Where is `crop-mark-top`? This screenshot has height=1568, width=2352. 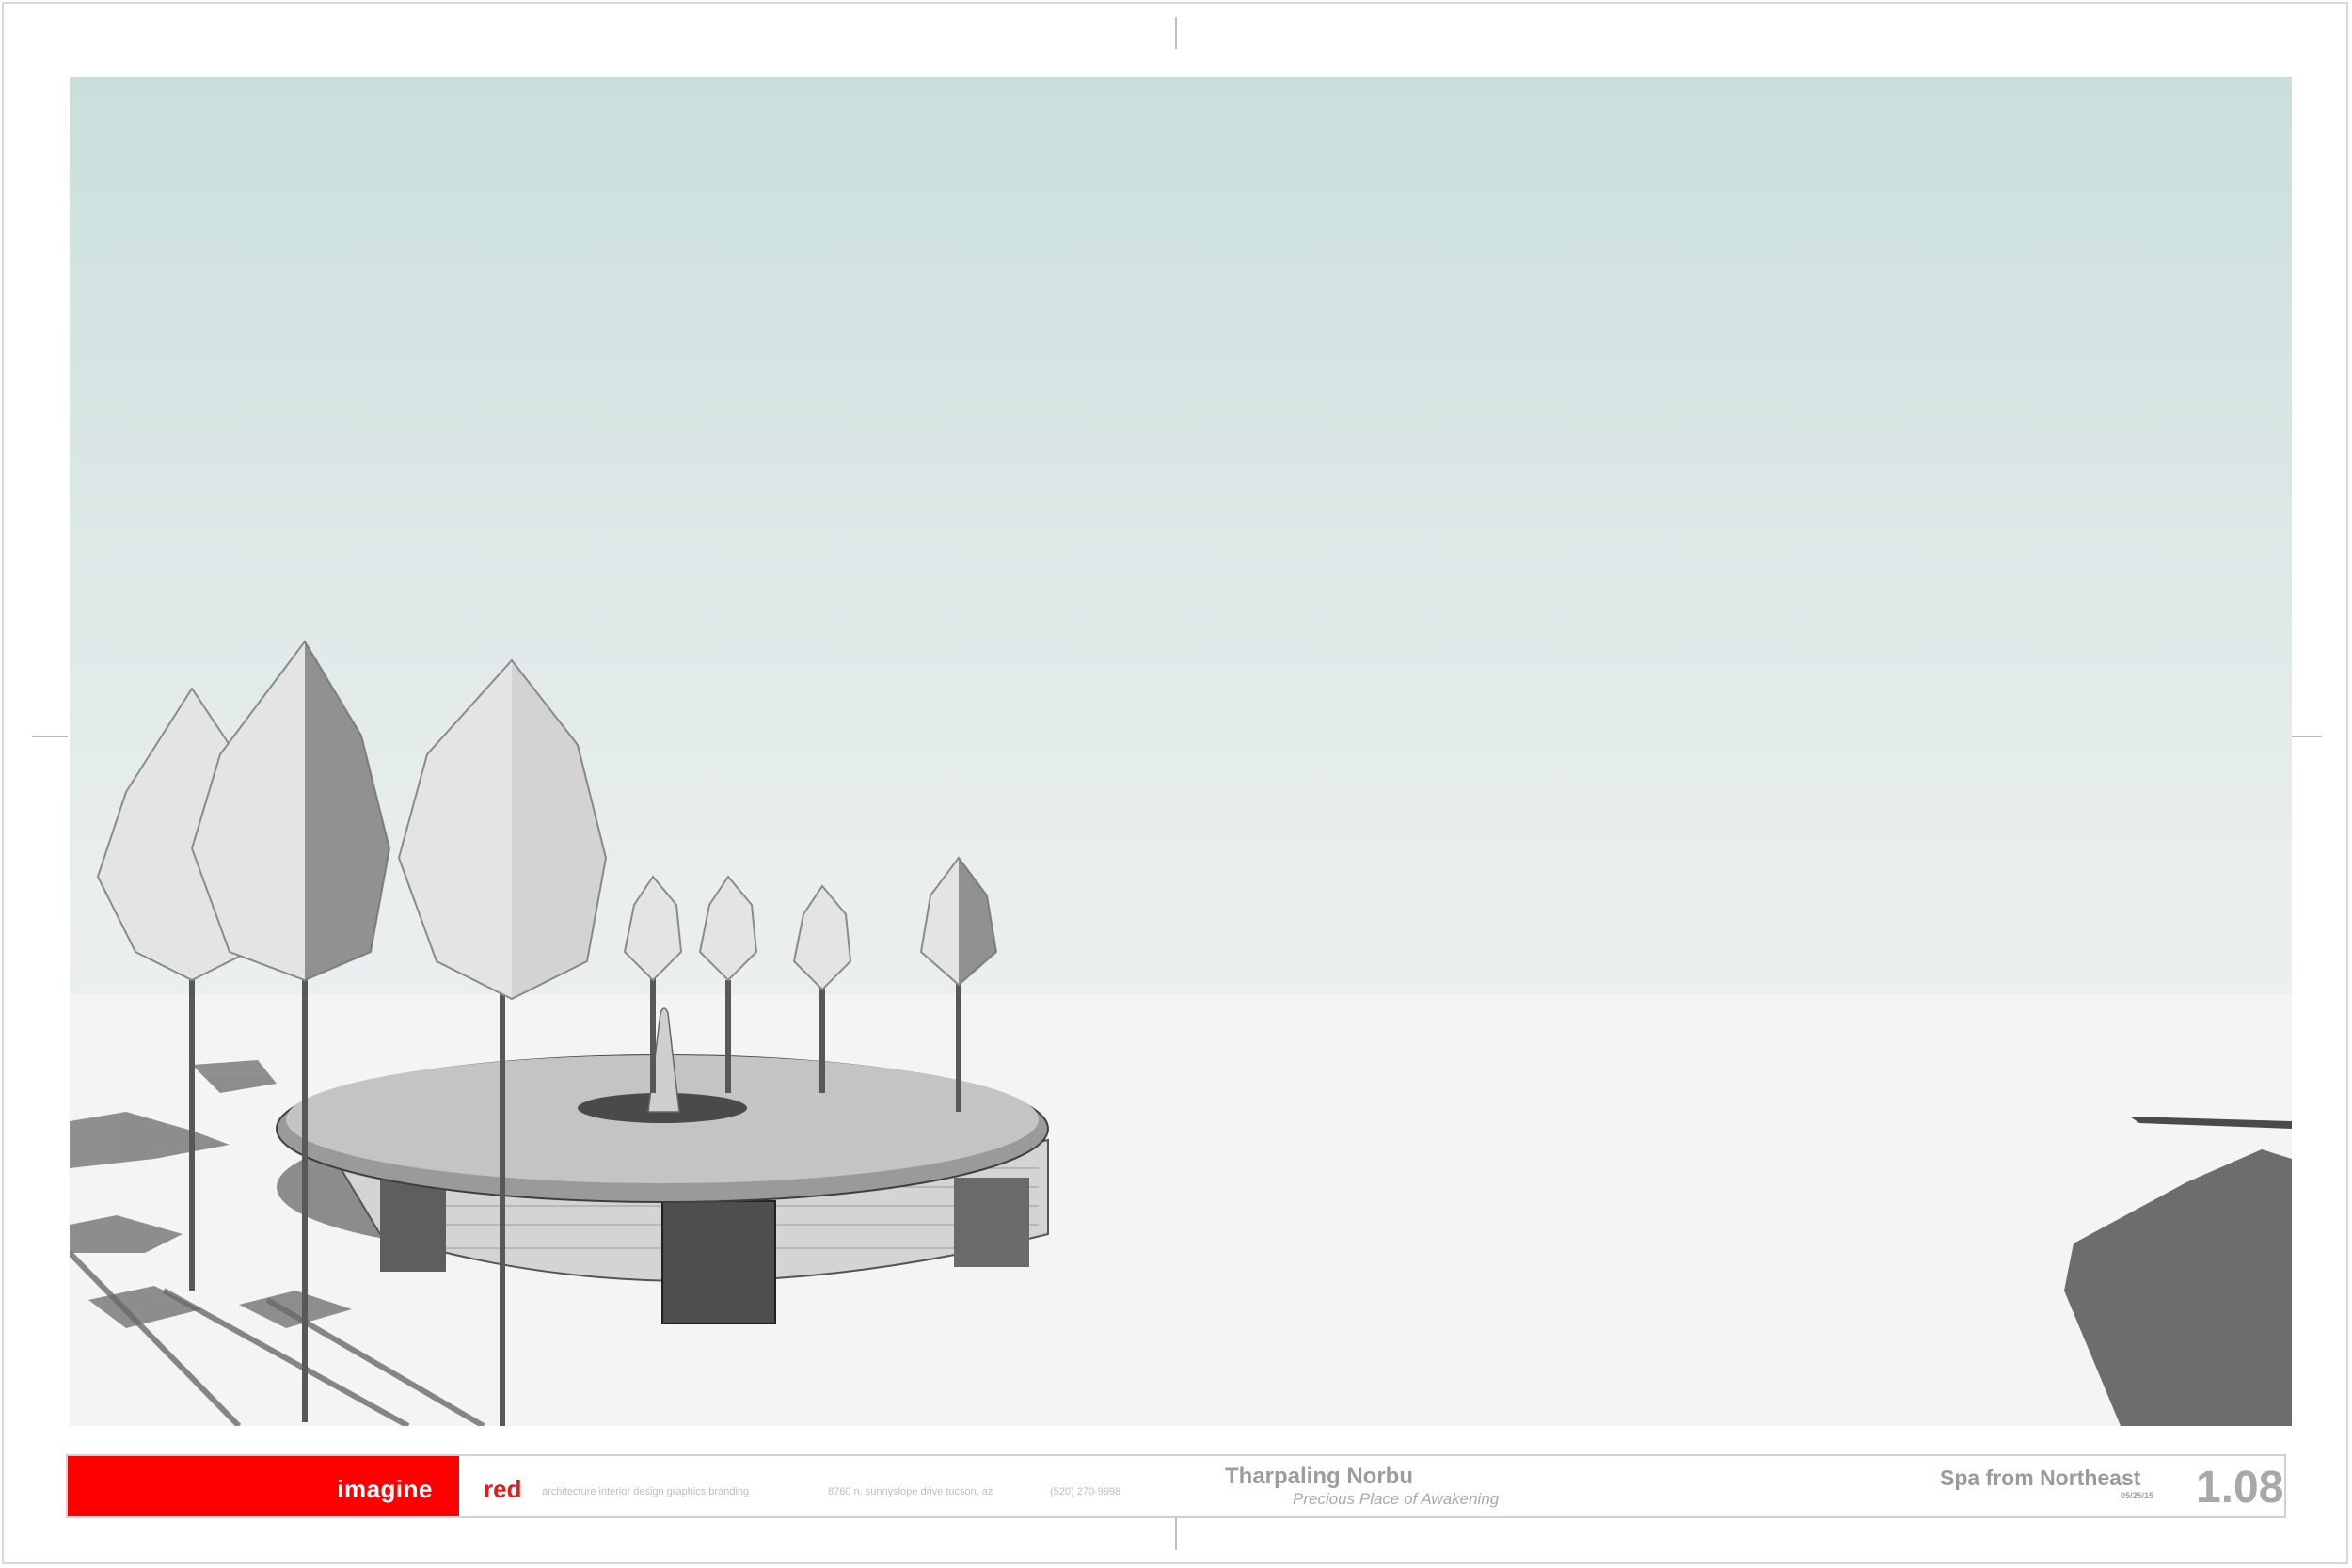 crop-mark-top is located at coordinates (1176, 33).